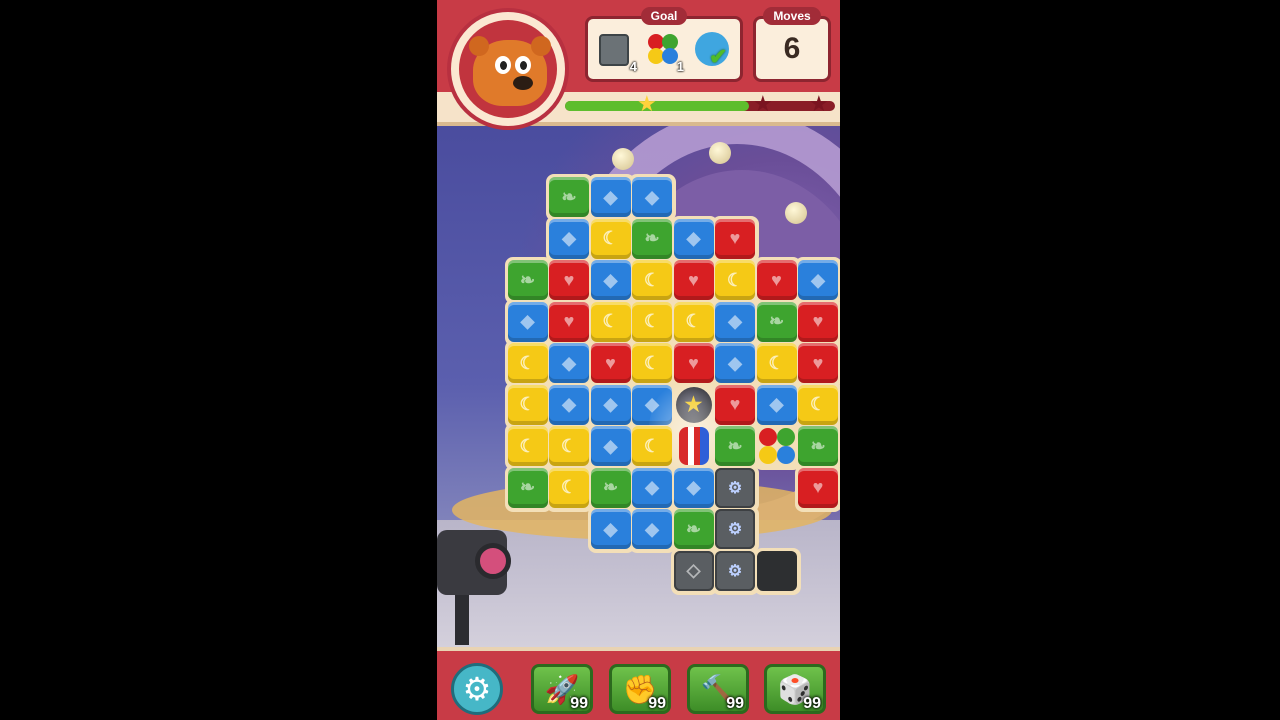 The image size is (1280, 720). Describe the element at coordinates (664, 16) in the screenshot. I see `goal-title: Goal` at that location.